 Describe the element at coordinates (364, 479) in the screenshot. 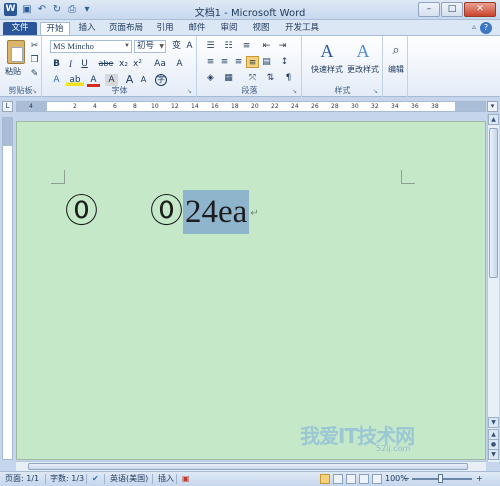

I see `outline-view-icon` at that location.